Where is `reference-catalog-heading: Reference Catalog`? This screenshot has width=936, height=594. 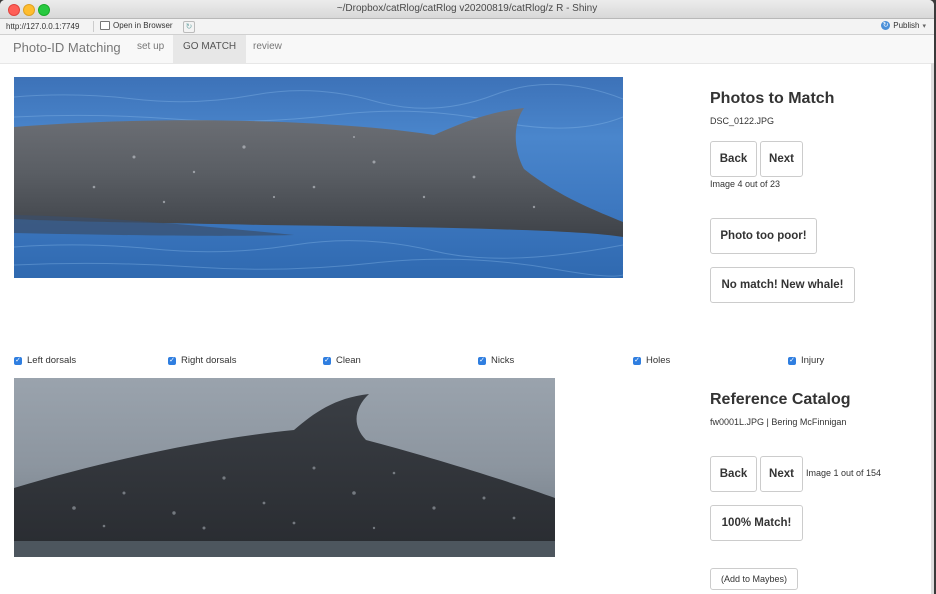 reference-catalog-heading: Reference Catalog is located at coordinates (780, 399).